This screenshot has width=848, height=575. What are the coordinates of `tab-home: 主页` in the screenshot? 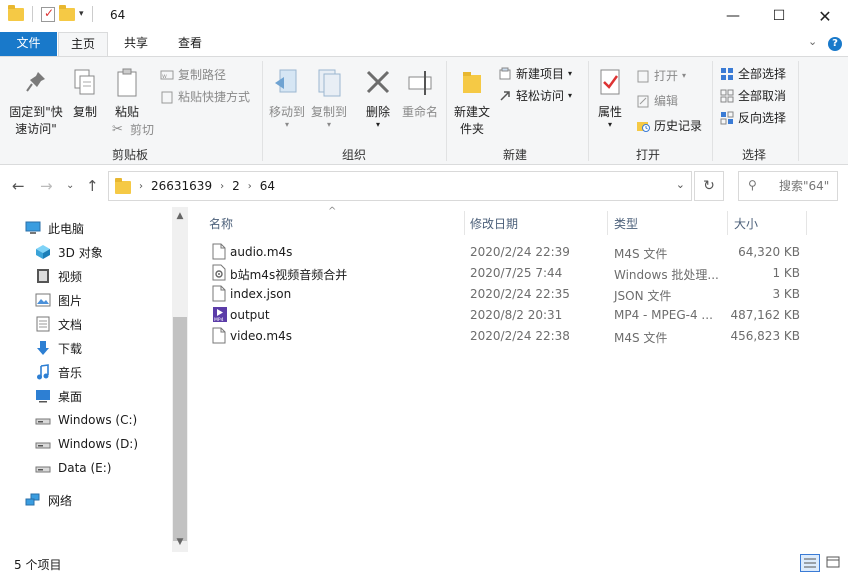 It's located at (83, 44).